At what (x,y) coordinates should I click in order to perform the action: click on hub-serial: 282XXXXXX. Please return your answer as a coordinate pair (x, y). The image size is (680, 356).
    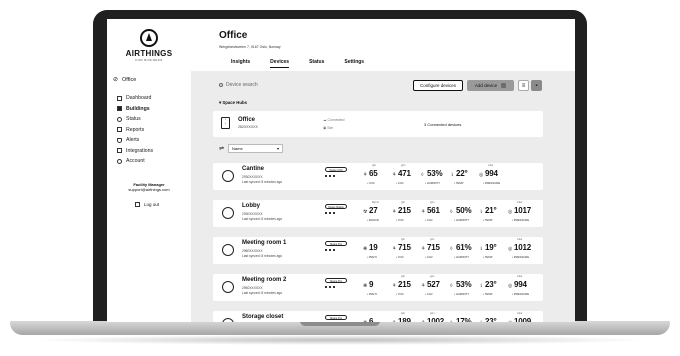
    Looking at the image, I should click on (248, 127).